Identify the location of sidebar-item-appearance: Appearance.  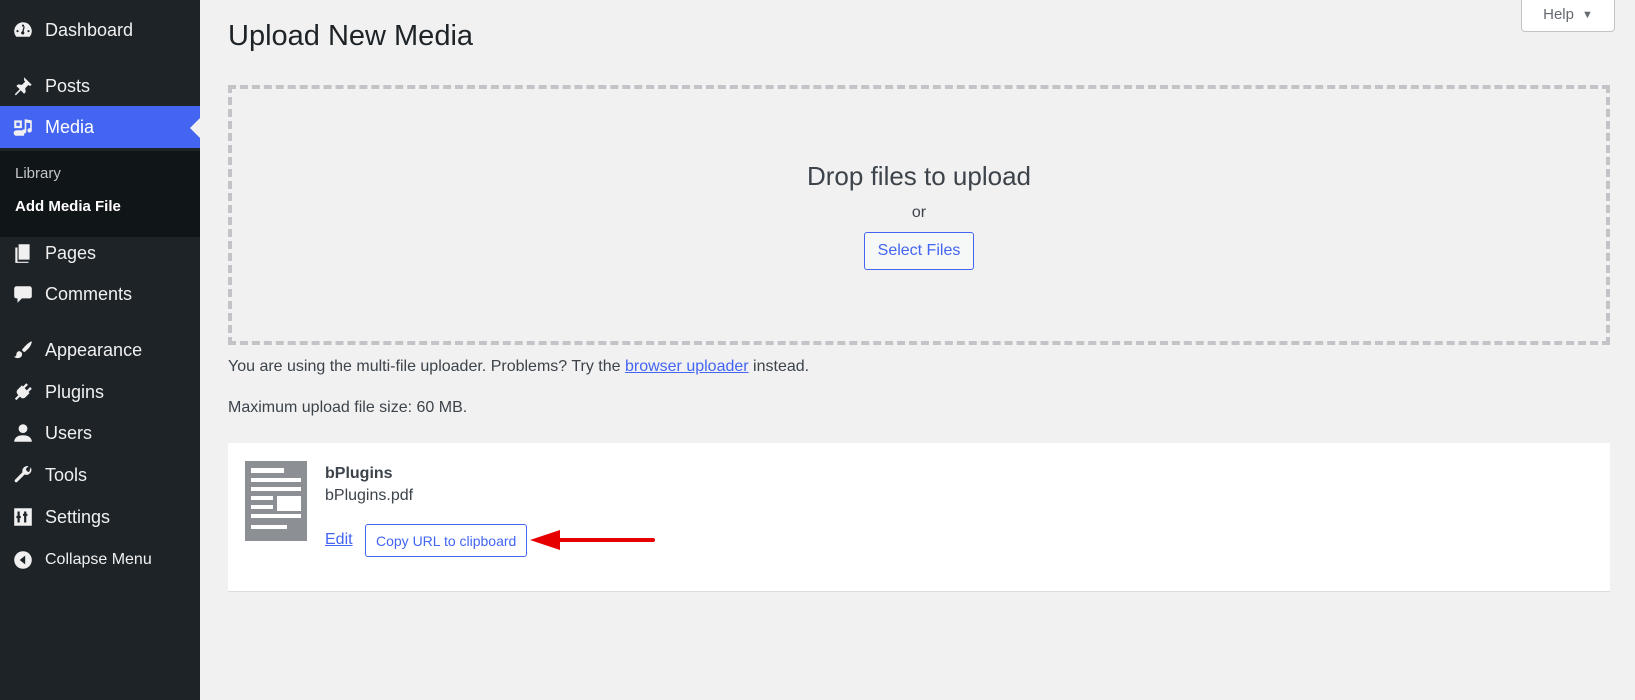
(100, 350).